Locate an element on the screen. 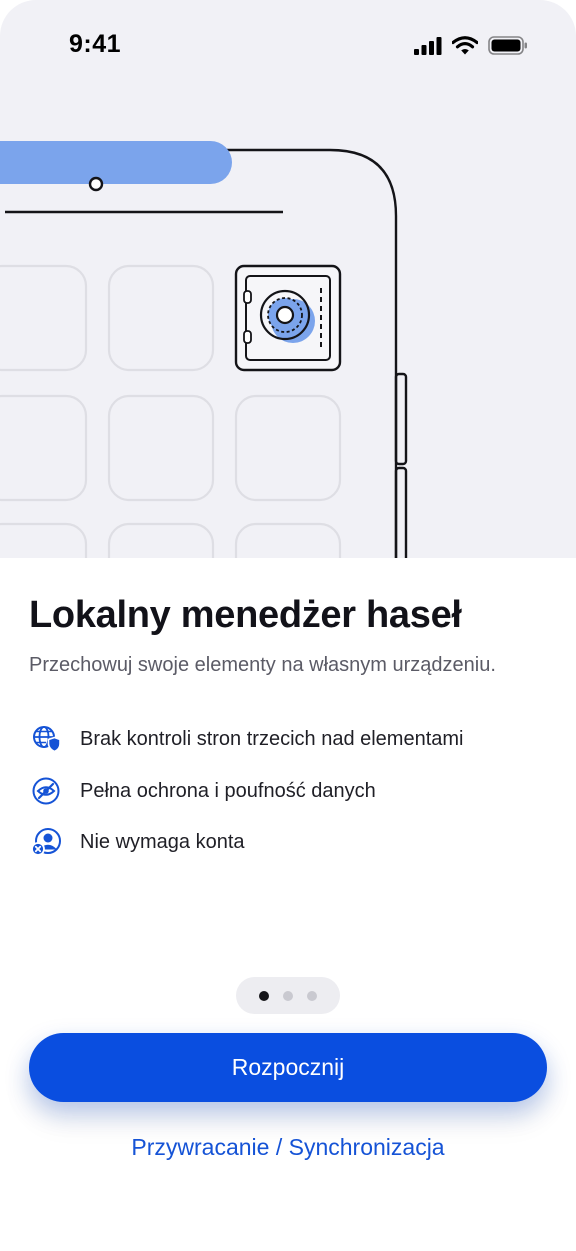  globe-shield-icon is located at coordinates (46, 739).